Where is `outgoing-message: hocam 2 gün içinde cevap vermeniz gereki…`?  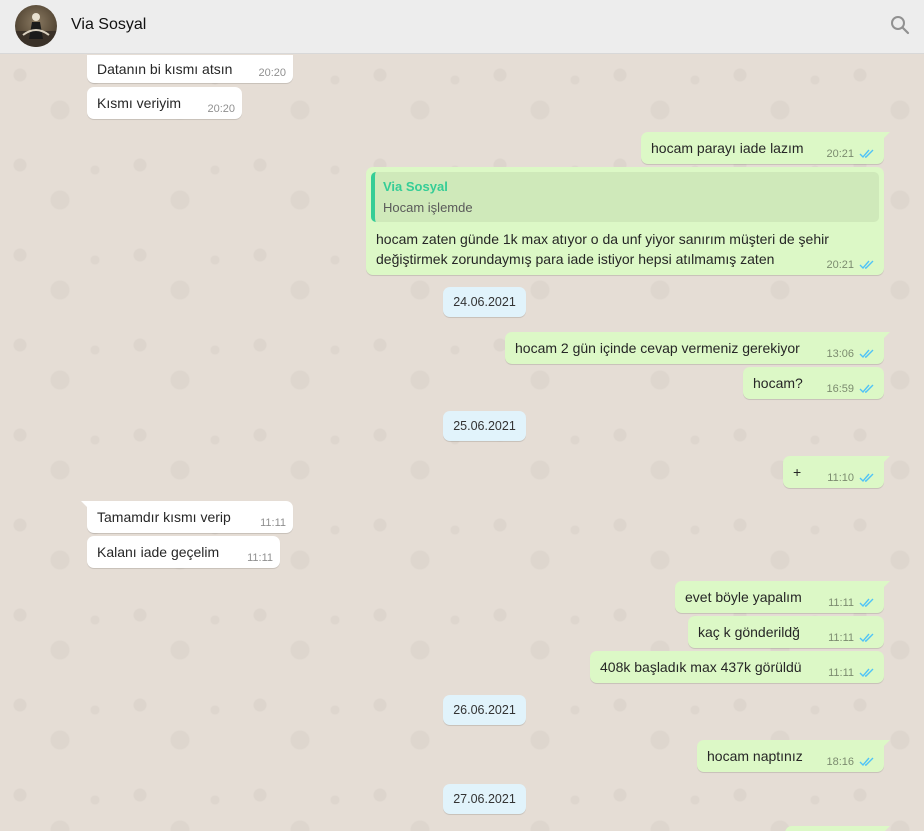
outgoing-message: hocam 2 gün içinde cevap vermeniz gereki… is located at coordinates (697, 348).